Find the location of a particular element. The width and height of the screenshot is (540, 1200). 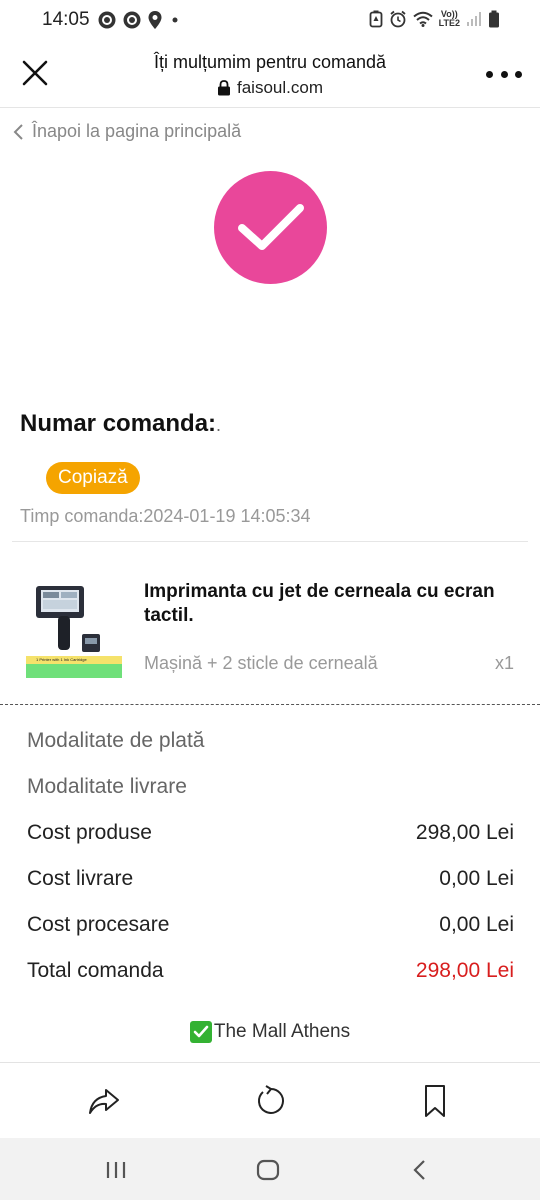

dashed-divider is located at coordinates (270, 704).